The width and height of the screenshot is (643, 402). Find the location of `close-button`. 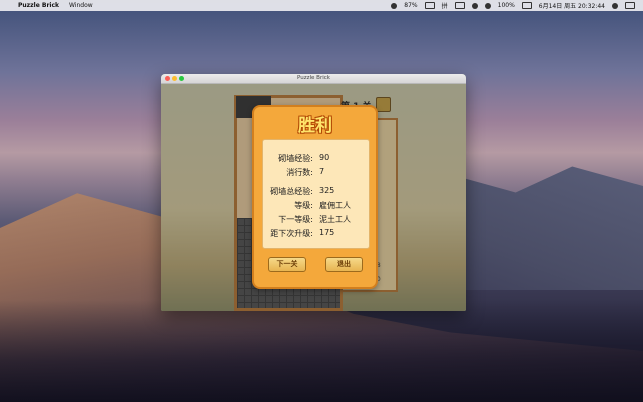

close-button is located at coordinates (167, 78).